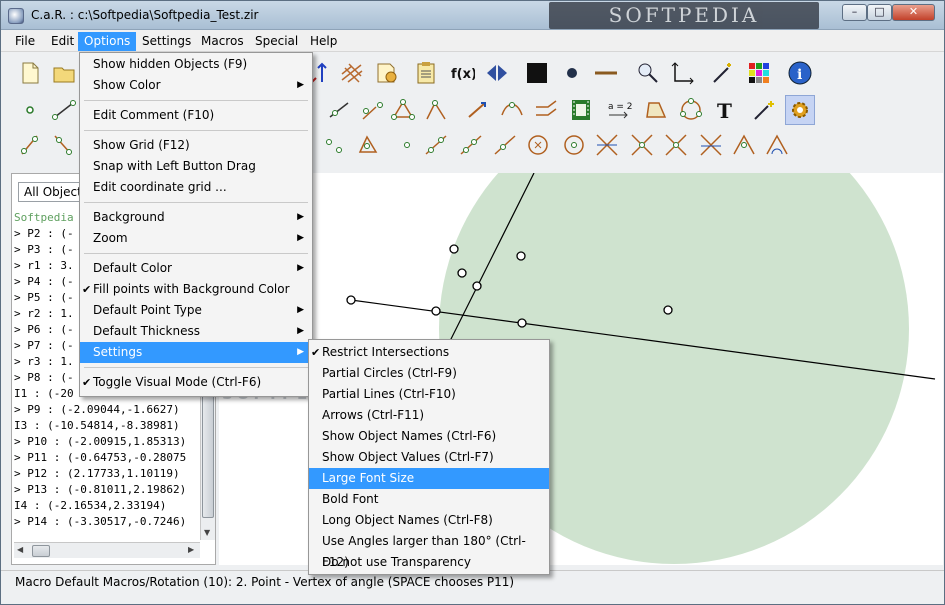 The image size is (945, 605). What do you see at coordinates (538, 145) in the screenshot?
I see `circle-center-icon` at bounding box center [538, 145].